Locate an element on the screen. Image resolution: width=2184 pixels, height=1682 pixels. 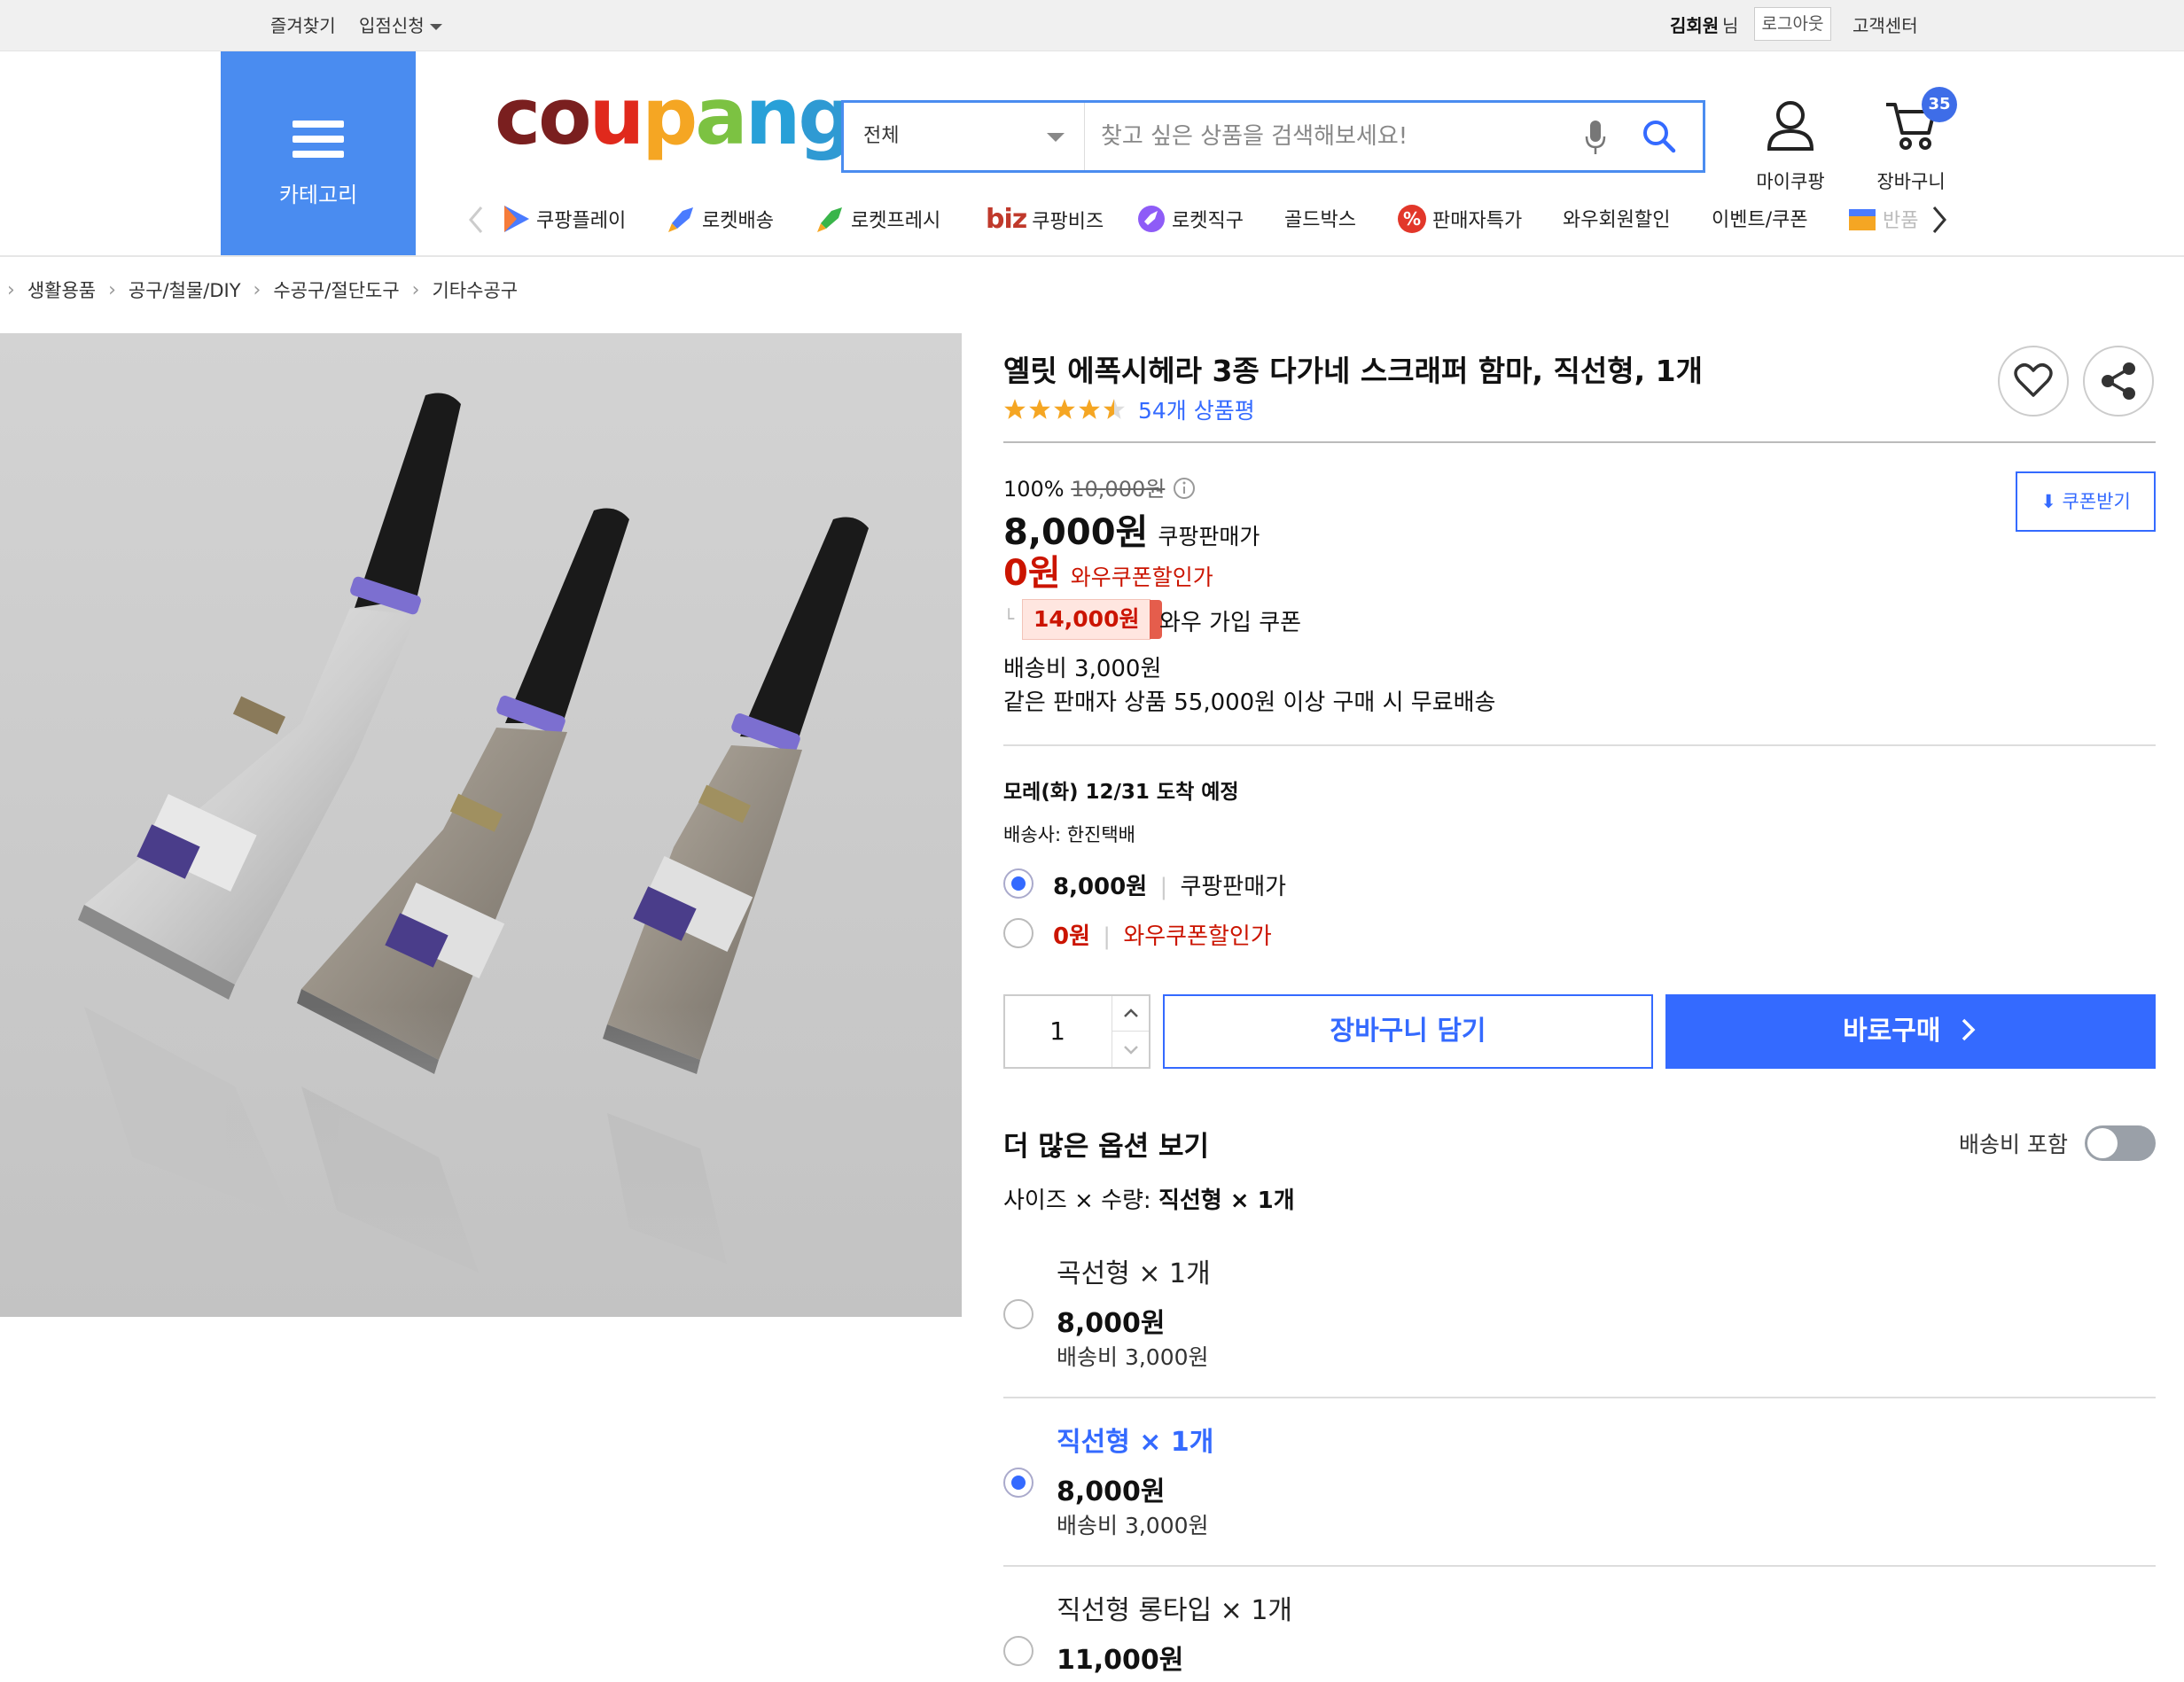
logo-letter: p is located at coordinates (670, 116).